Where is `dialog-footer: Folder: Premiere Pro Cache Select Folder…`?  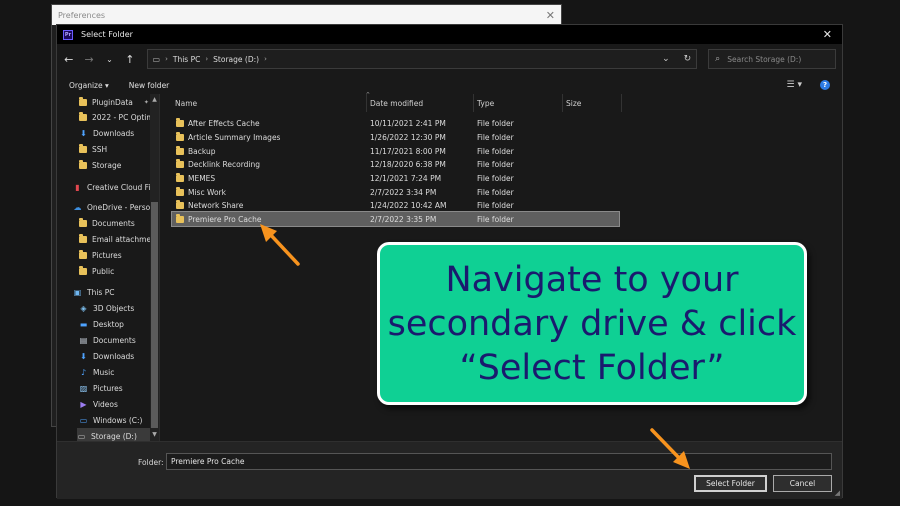 dialog-footer: Folder: Premiere Pro Cache Select Folder… is located at coordinates (449, 470).